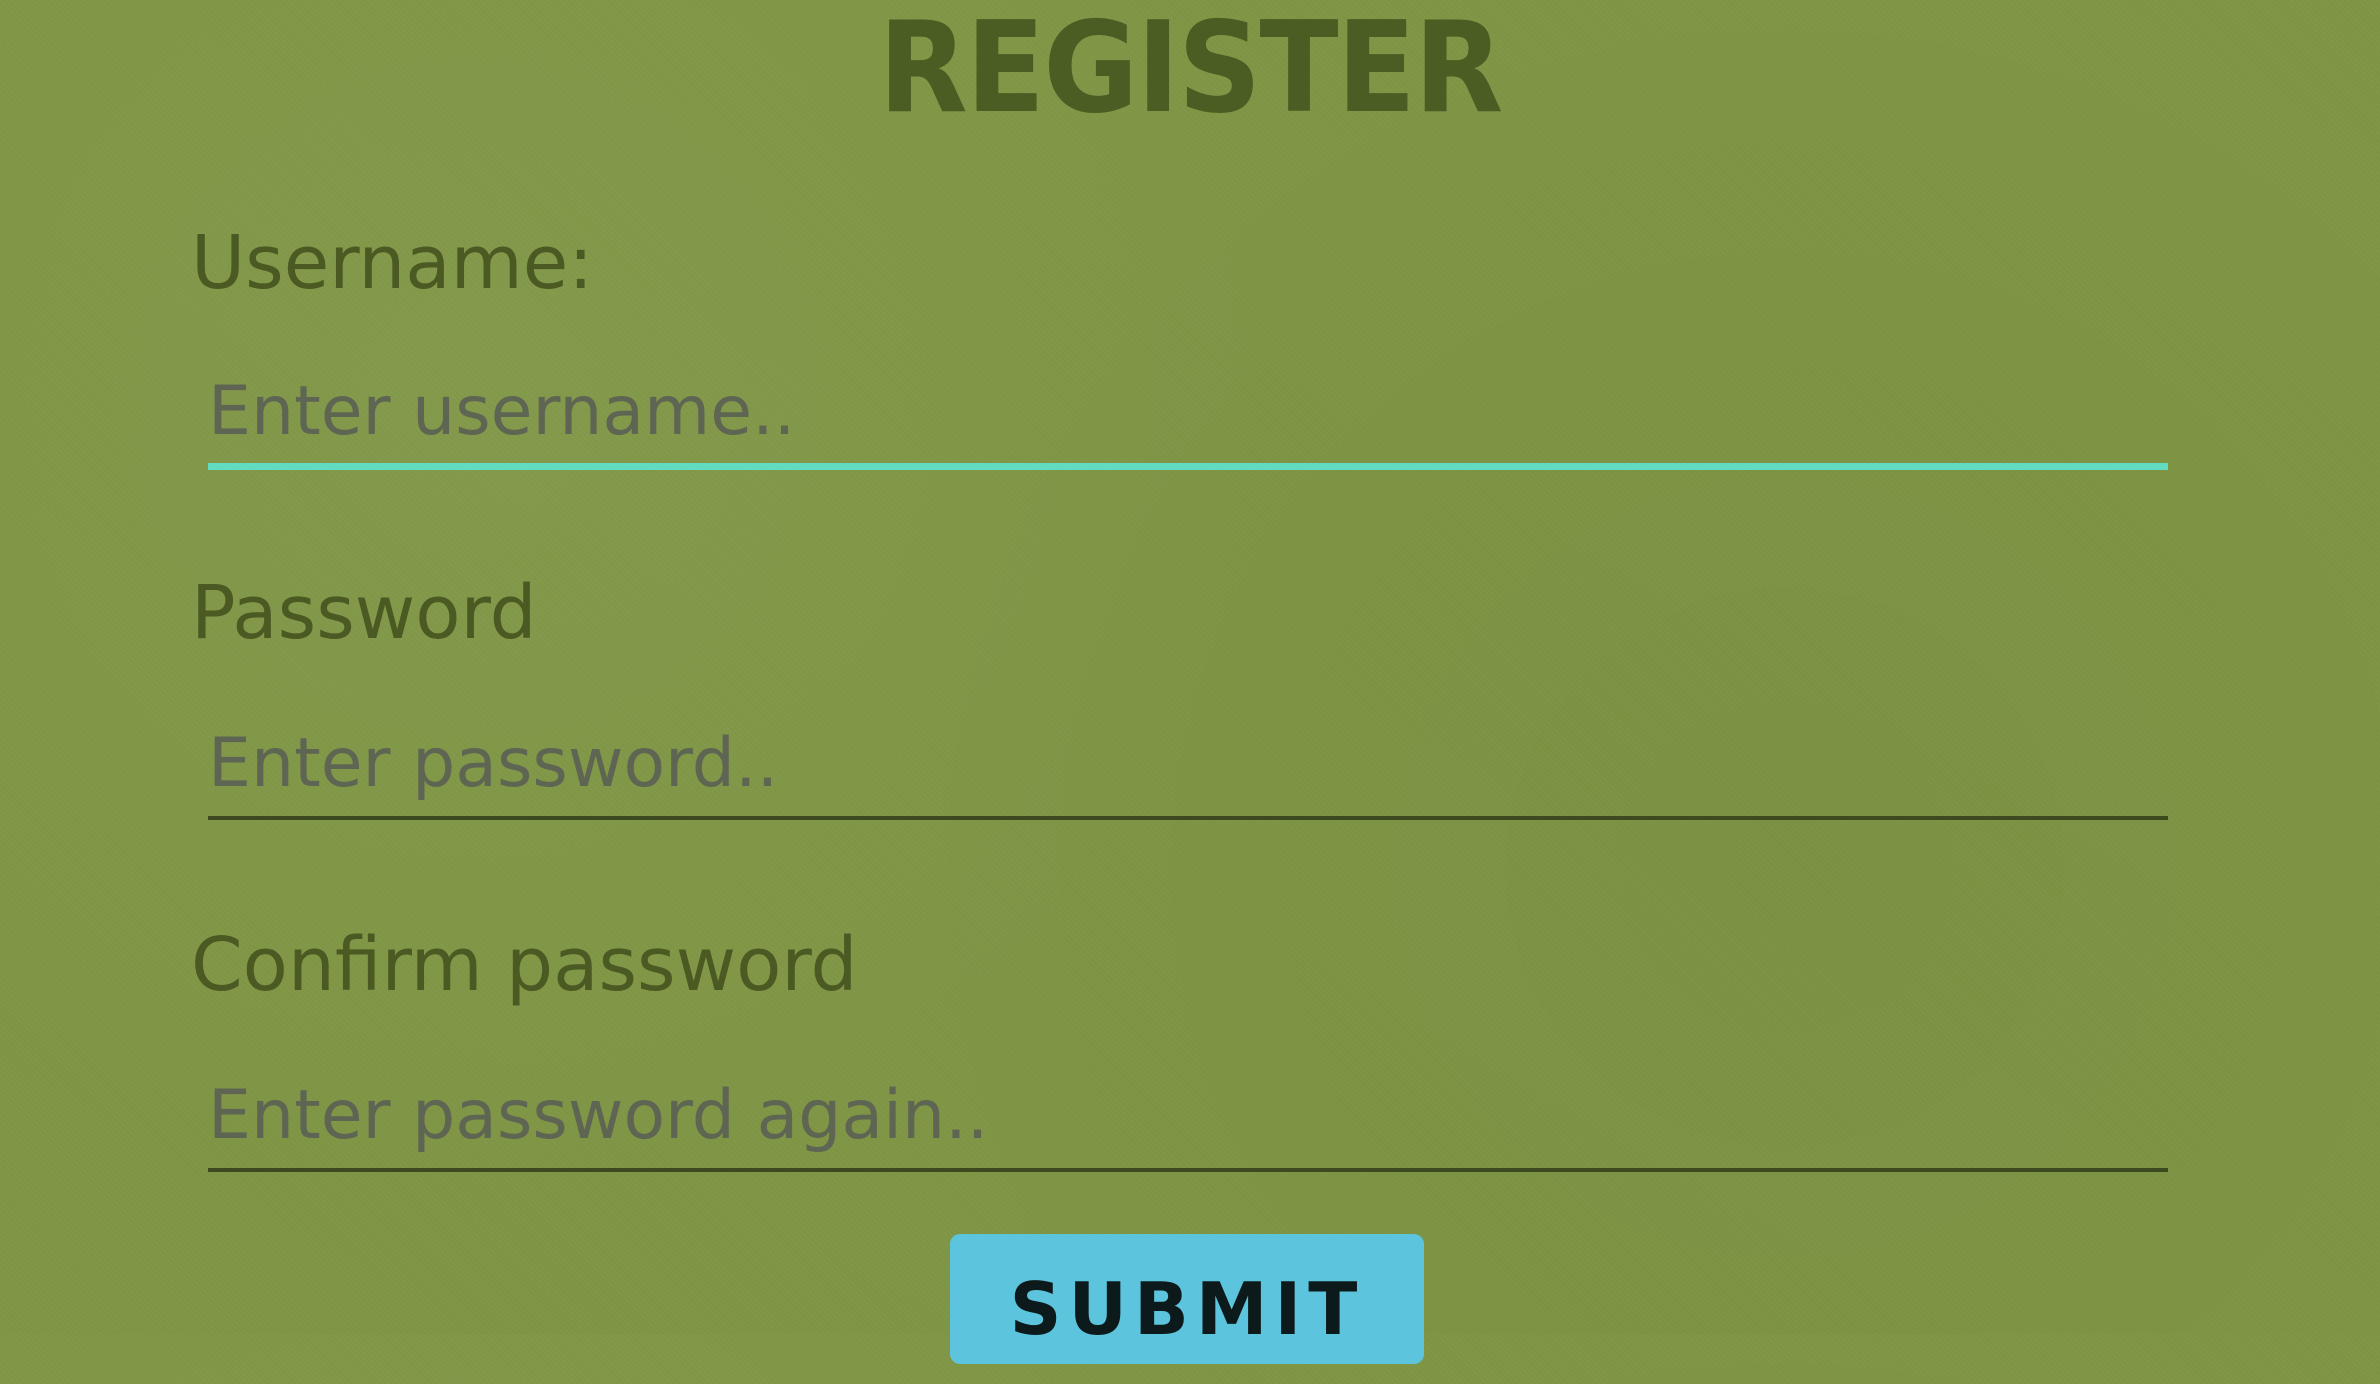  What do you see at coordinates (392, 263) in the screenshot?
I see `username-label: Username:` at bounding box center [392, 263].